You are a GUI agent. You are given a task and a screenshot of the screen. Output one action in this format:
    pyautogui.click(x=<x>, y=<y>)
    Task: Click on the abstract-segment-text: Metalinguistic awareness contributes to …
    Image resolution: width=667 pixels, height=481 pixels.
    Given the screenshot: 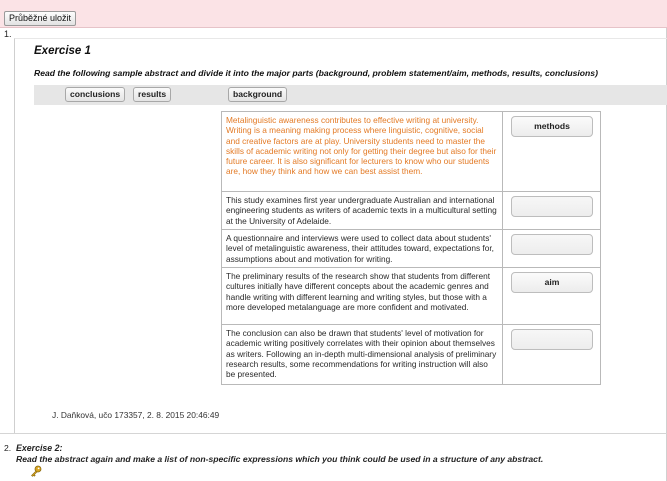 What is the action you would take?
    pyautogui.click(x=362, y=151)
    